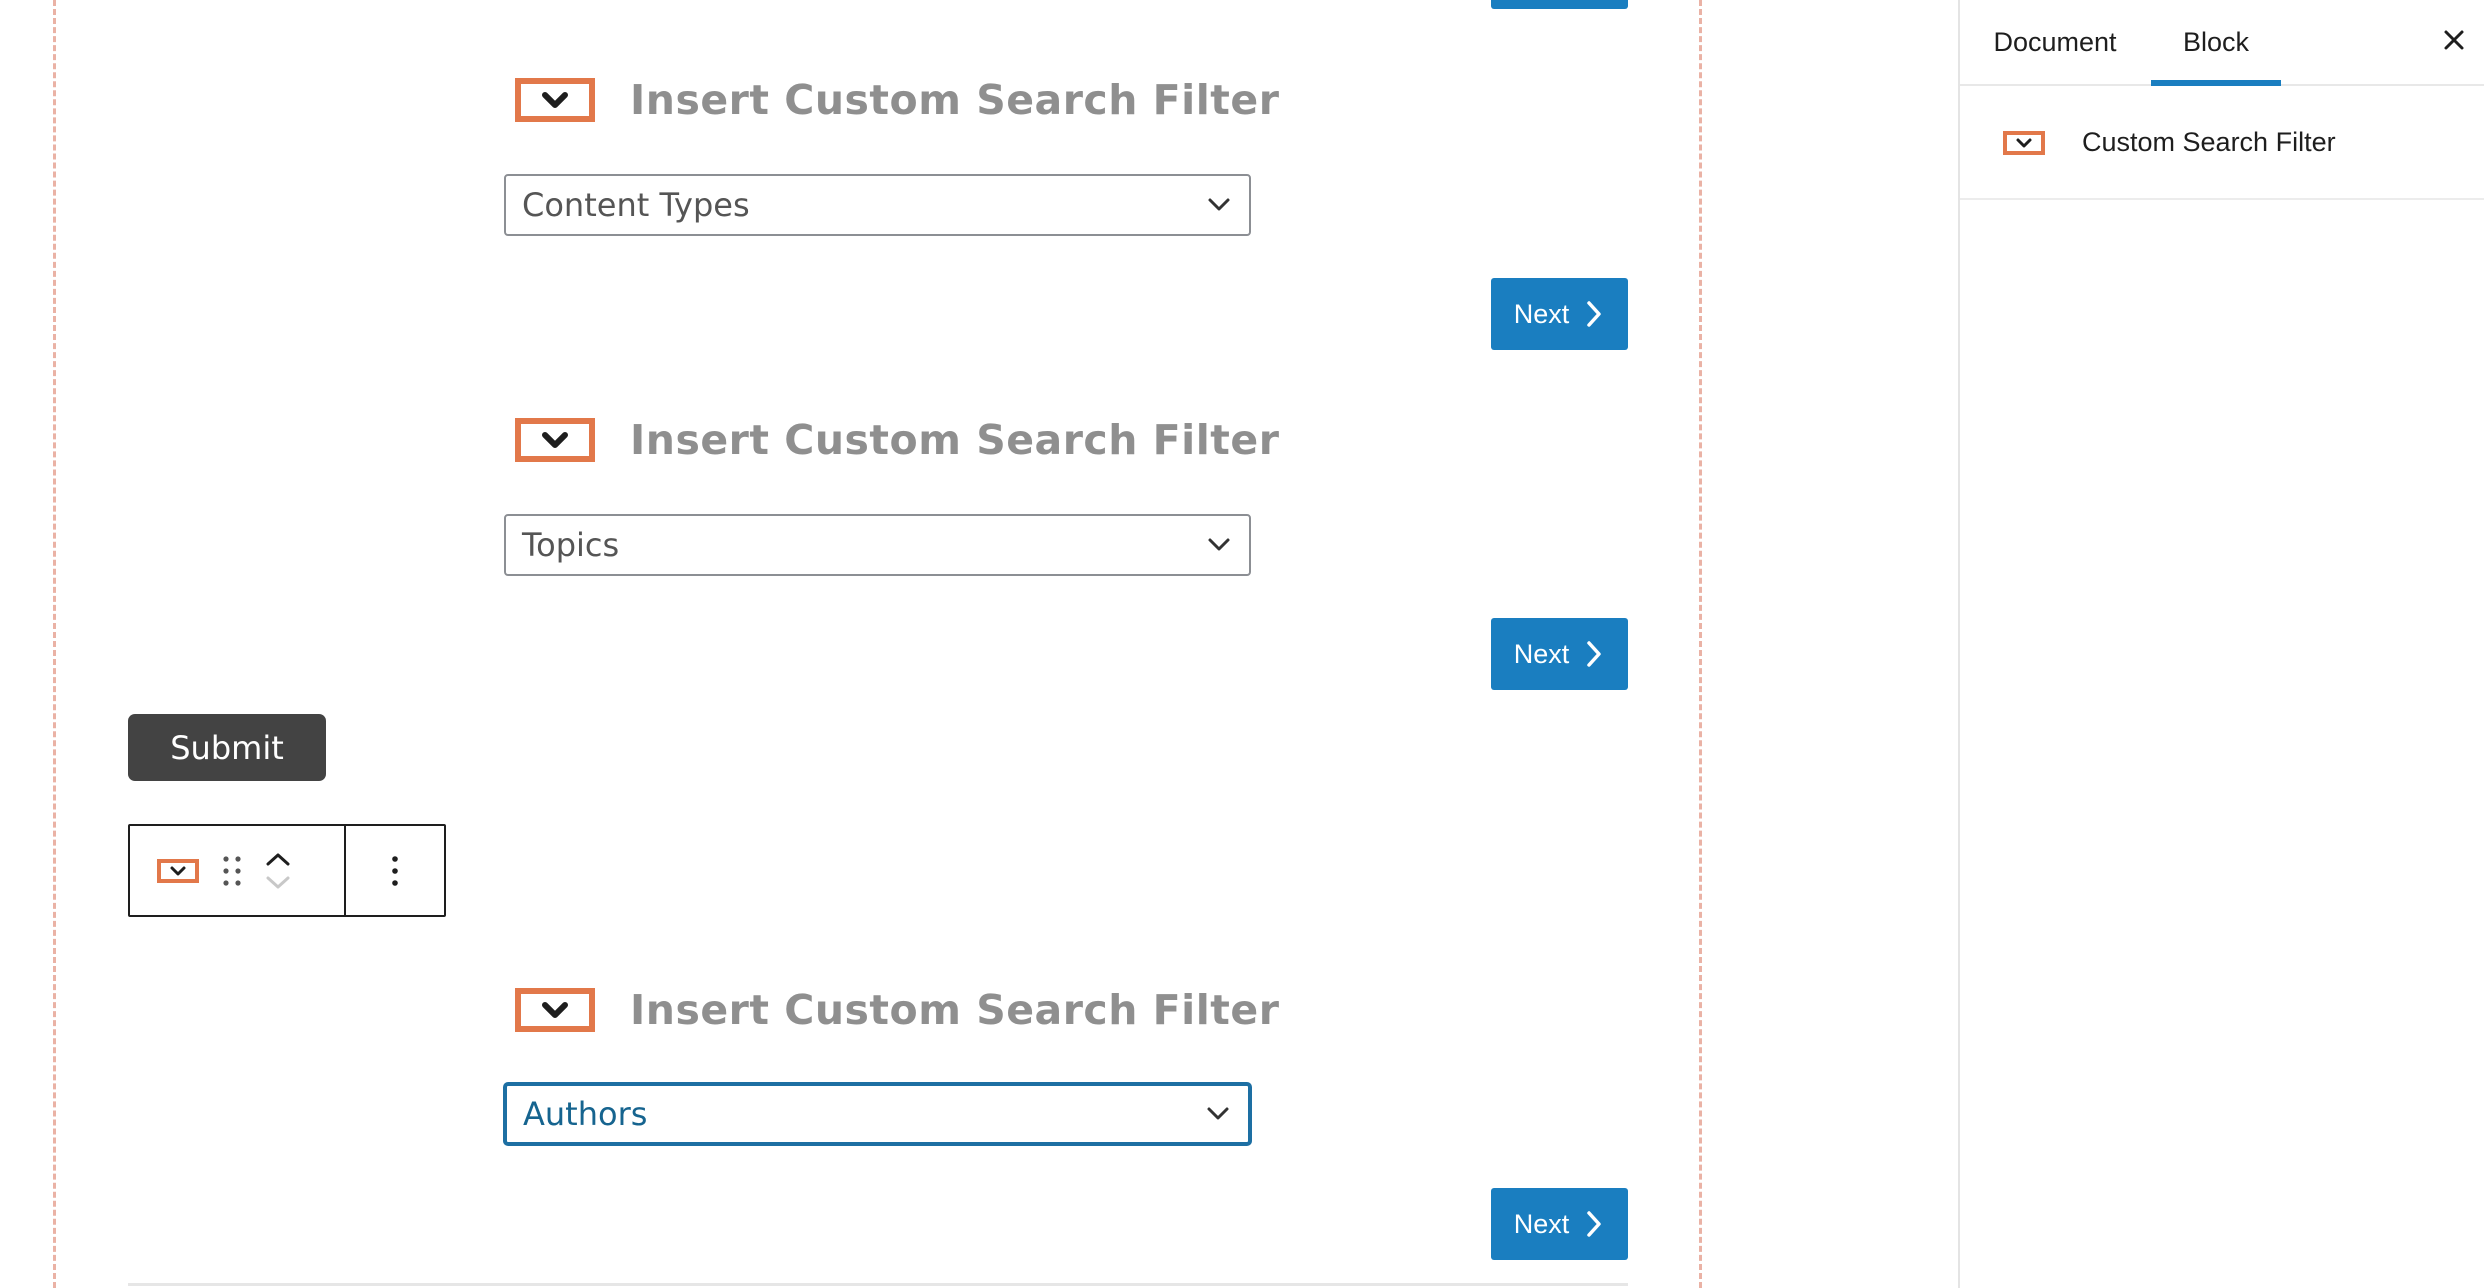 The image size is (2484, 1288). Describe the element at coordinates (2209, 141) in the screenshot. I see `block-card-title: Custom Search Filter` at that location.